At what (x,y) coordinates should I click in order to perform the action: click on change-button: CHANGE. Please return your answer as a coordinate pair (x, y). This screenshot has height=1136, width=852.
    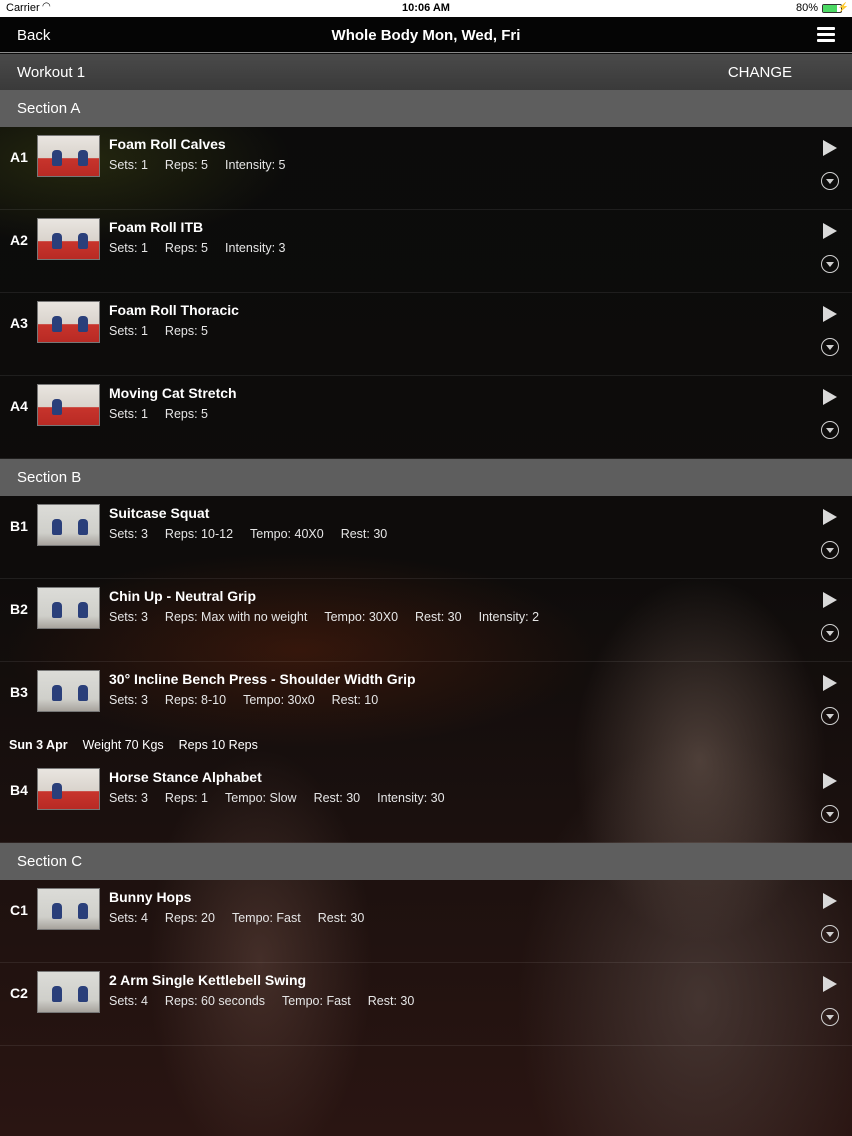
    Looking at the image, I should click on (760, 72).